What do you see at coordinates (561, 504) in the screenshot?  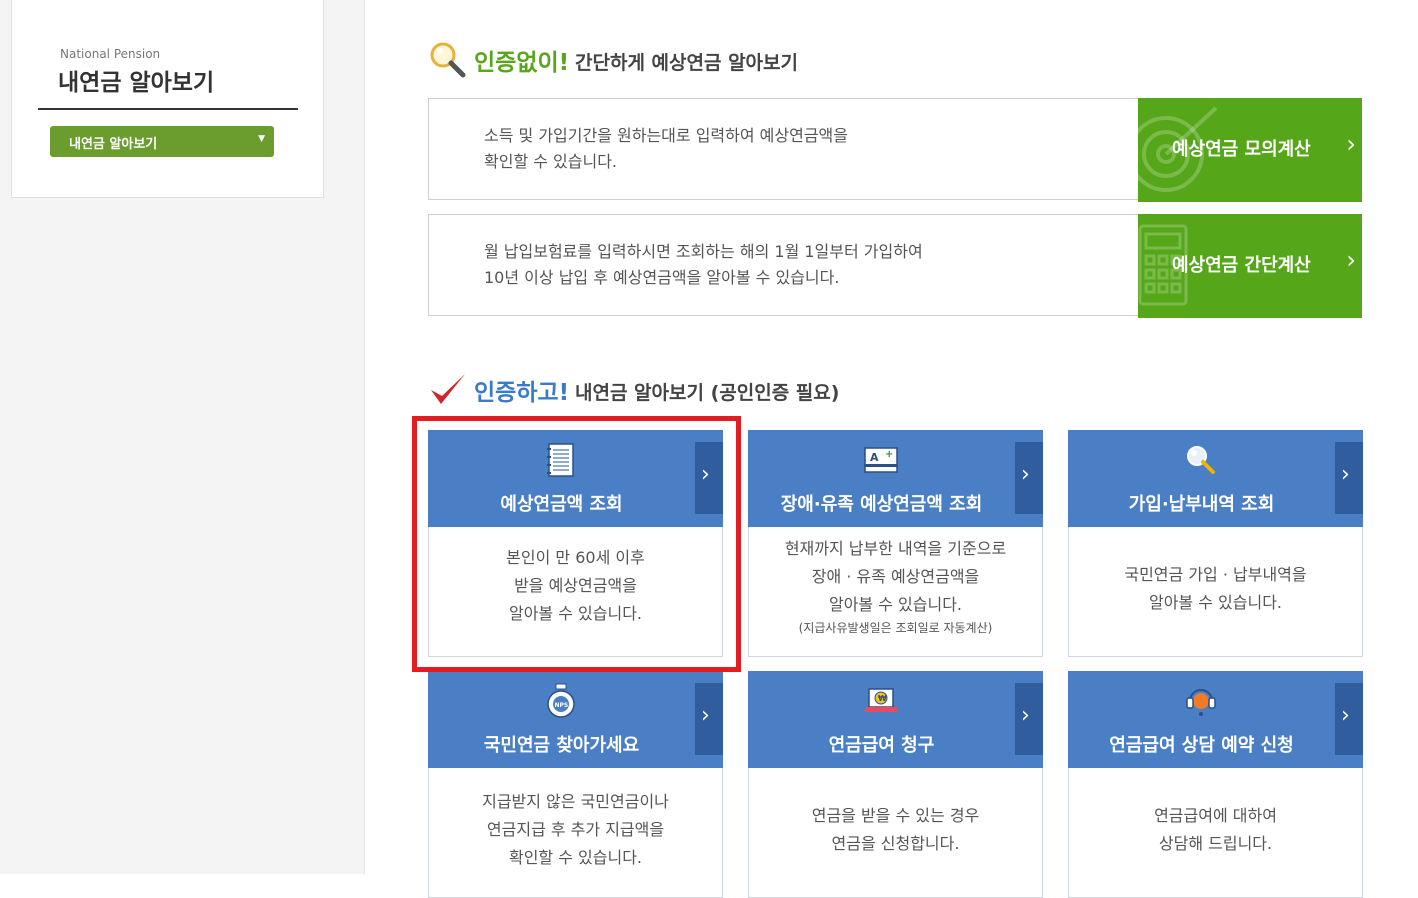 I see `card-title: 예상연금액 조회` at bounding box center [561, 504].